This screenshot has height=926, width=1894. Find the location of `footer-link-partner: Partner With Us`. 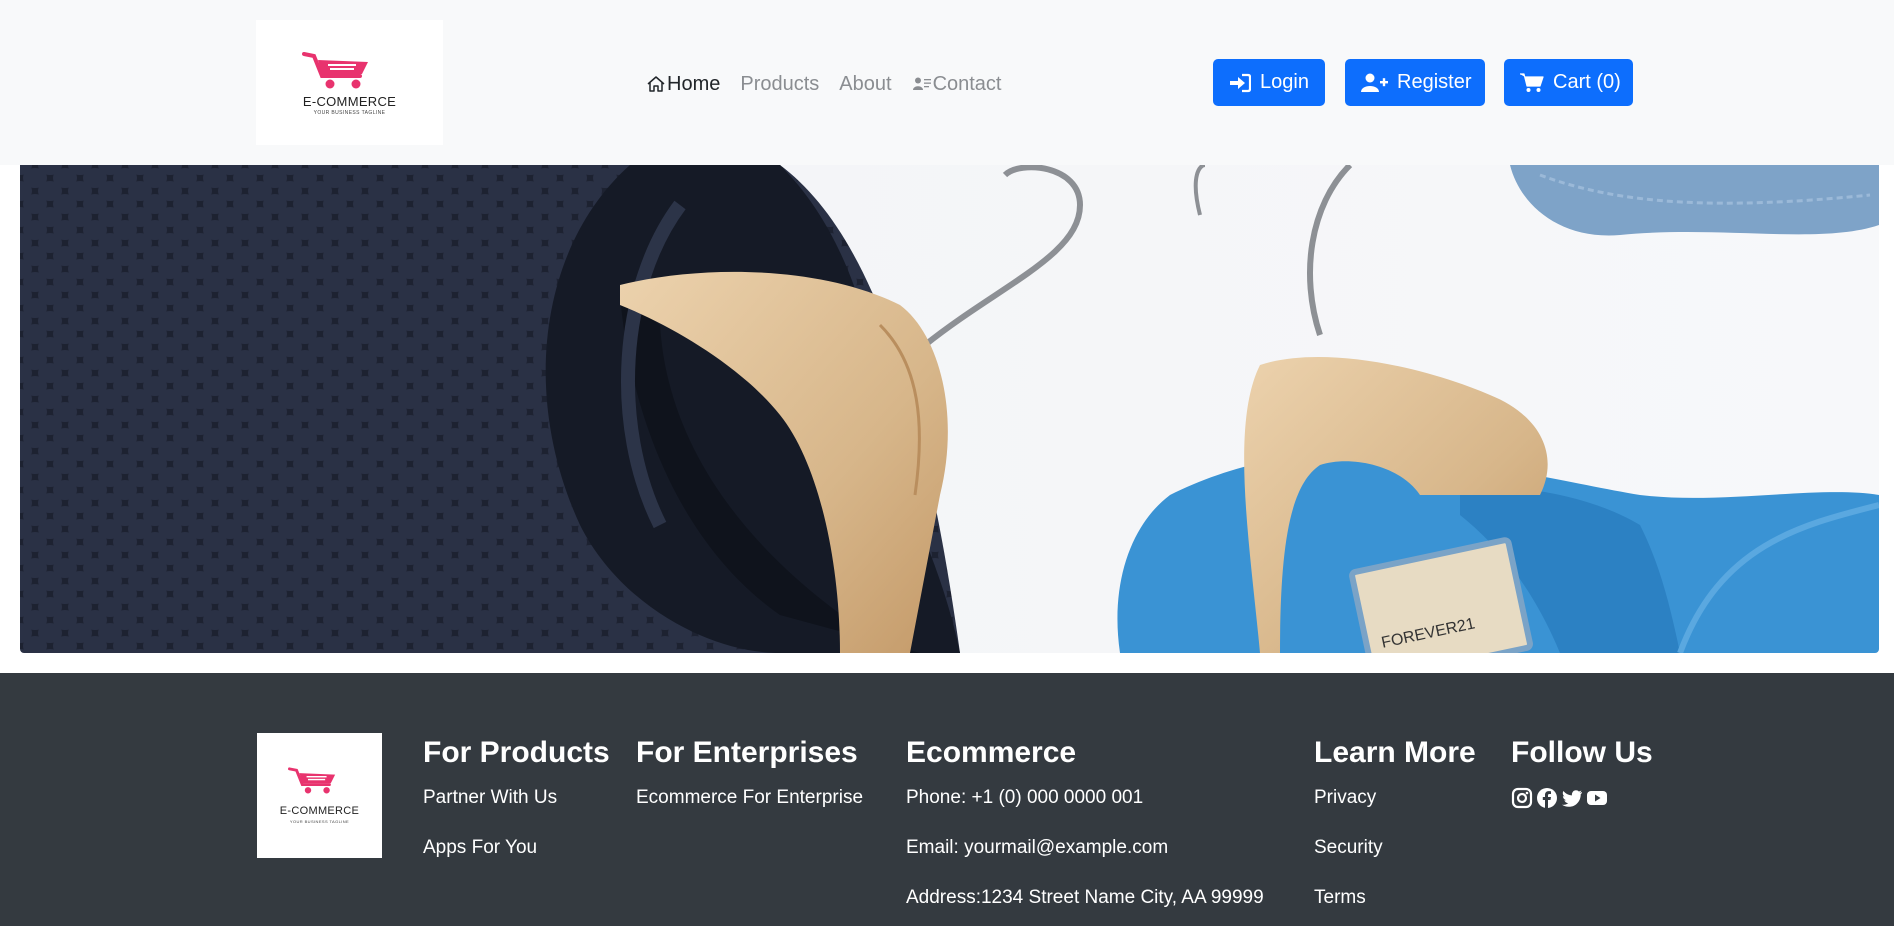

footer-link-partner: Partner With Us is located at coordinates (516, 798).